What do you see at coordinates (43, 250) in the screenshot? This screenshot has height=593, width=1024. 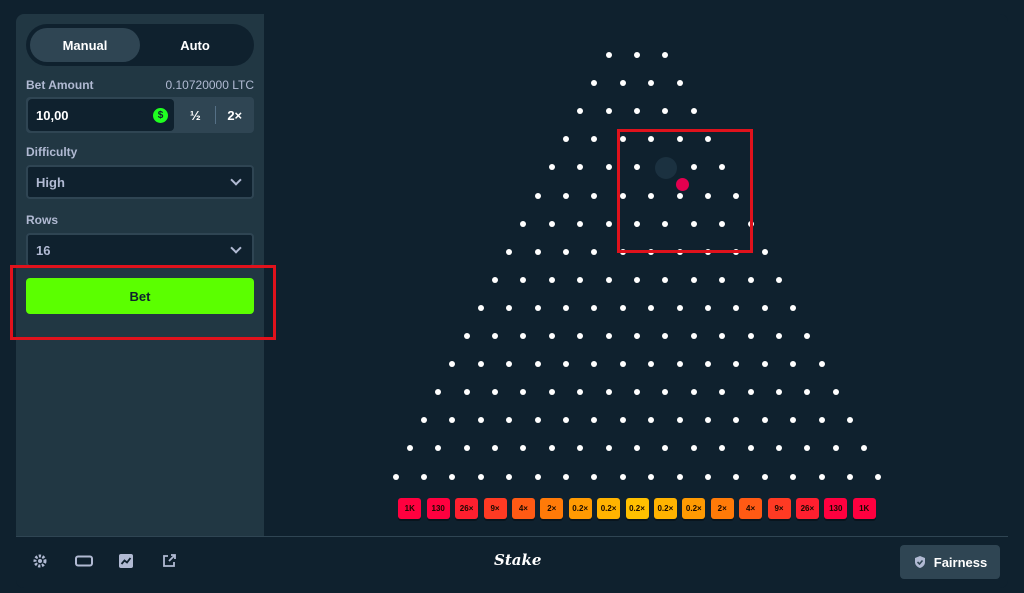 I see `rows-value: 16` at bounding box center [43, 250].